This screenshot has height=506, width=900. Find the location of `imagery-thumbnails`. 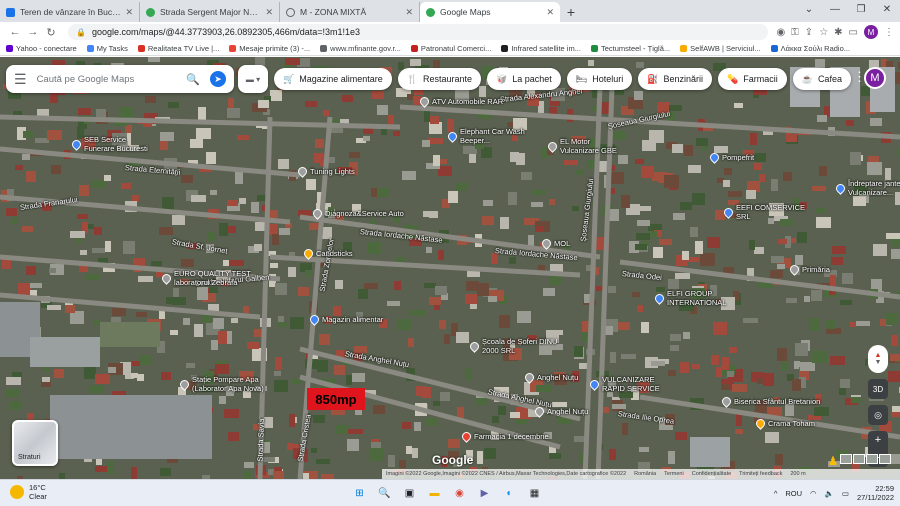

imagery-thumbnails is located at coordinates (865, 459).